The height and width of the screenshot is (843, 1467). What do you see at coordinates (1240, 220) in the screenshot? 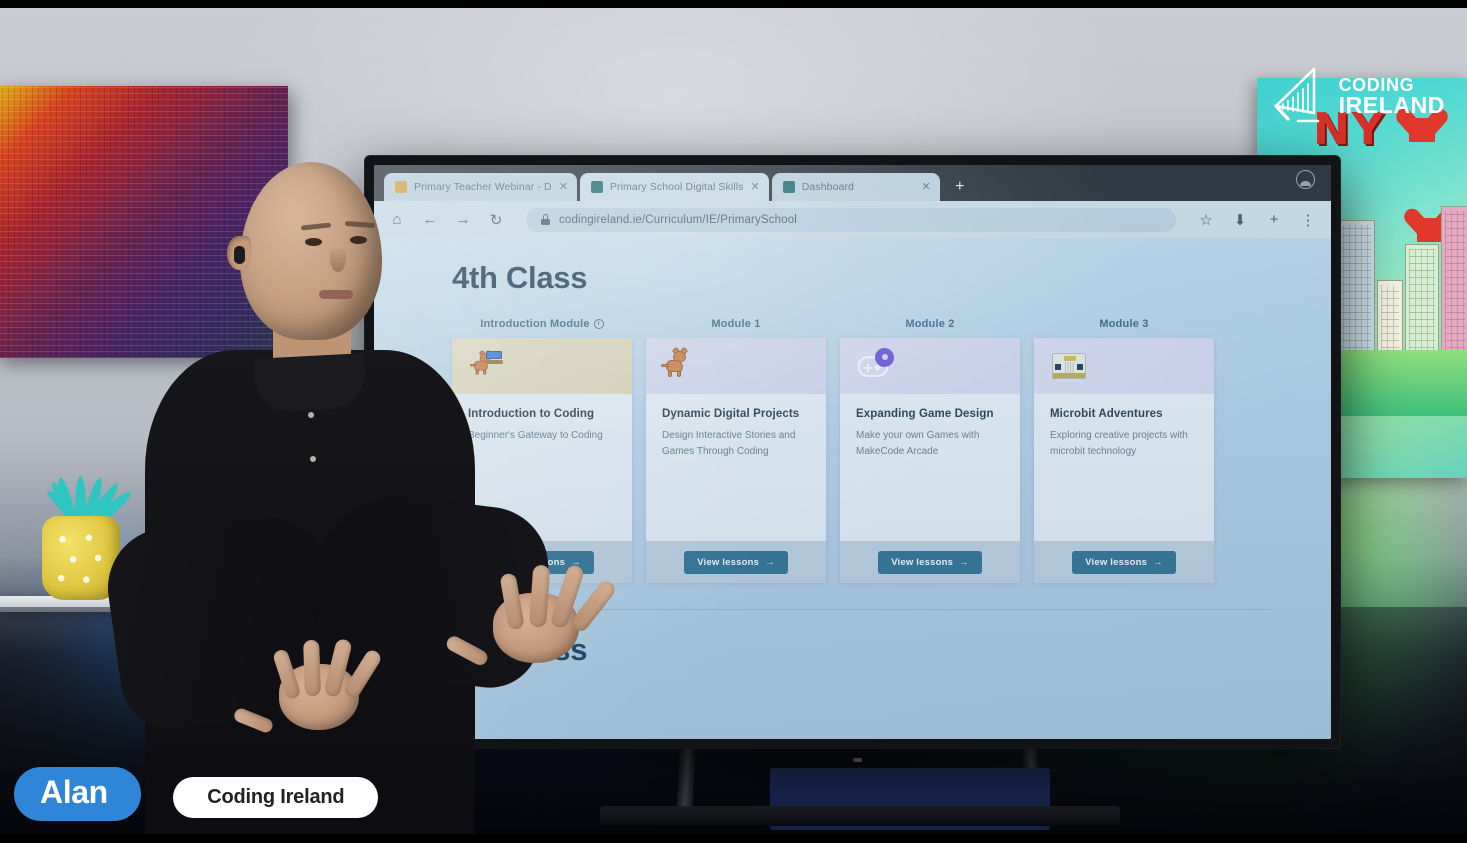
I see `download-icon: ⬇` at bounding box center [1240, 220].